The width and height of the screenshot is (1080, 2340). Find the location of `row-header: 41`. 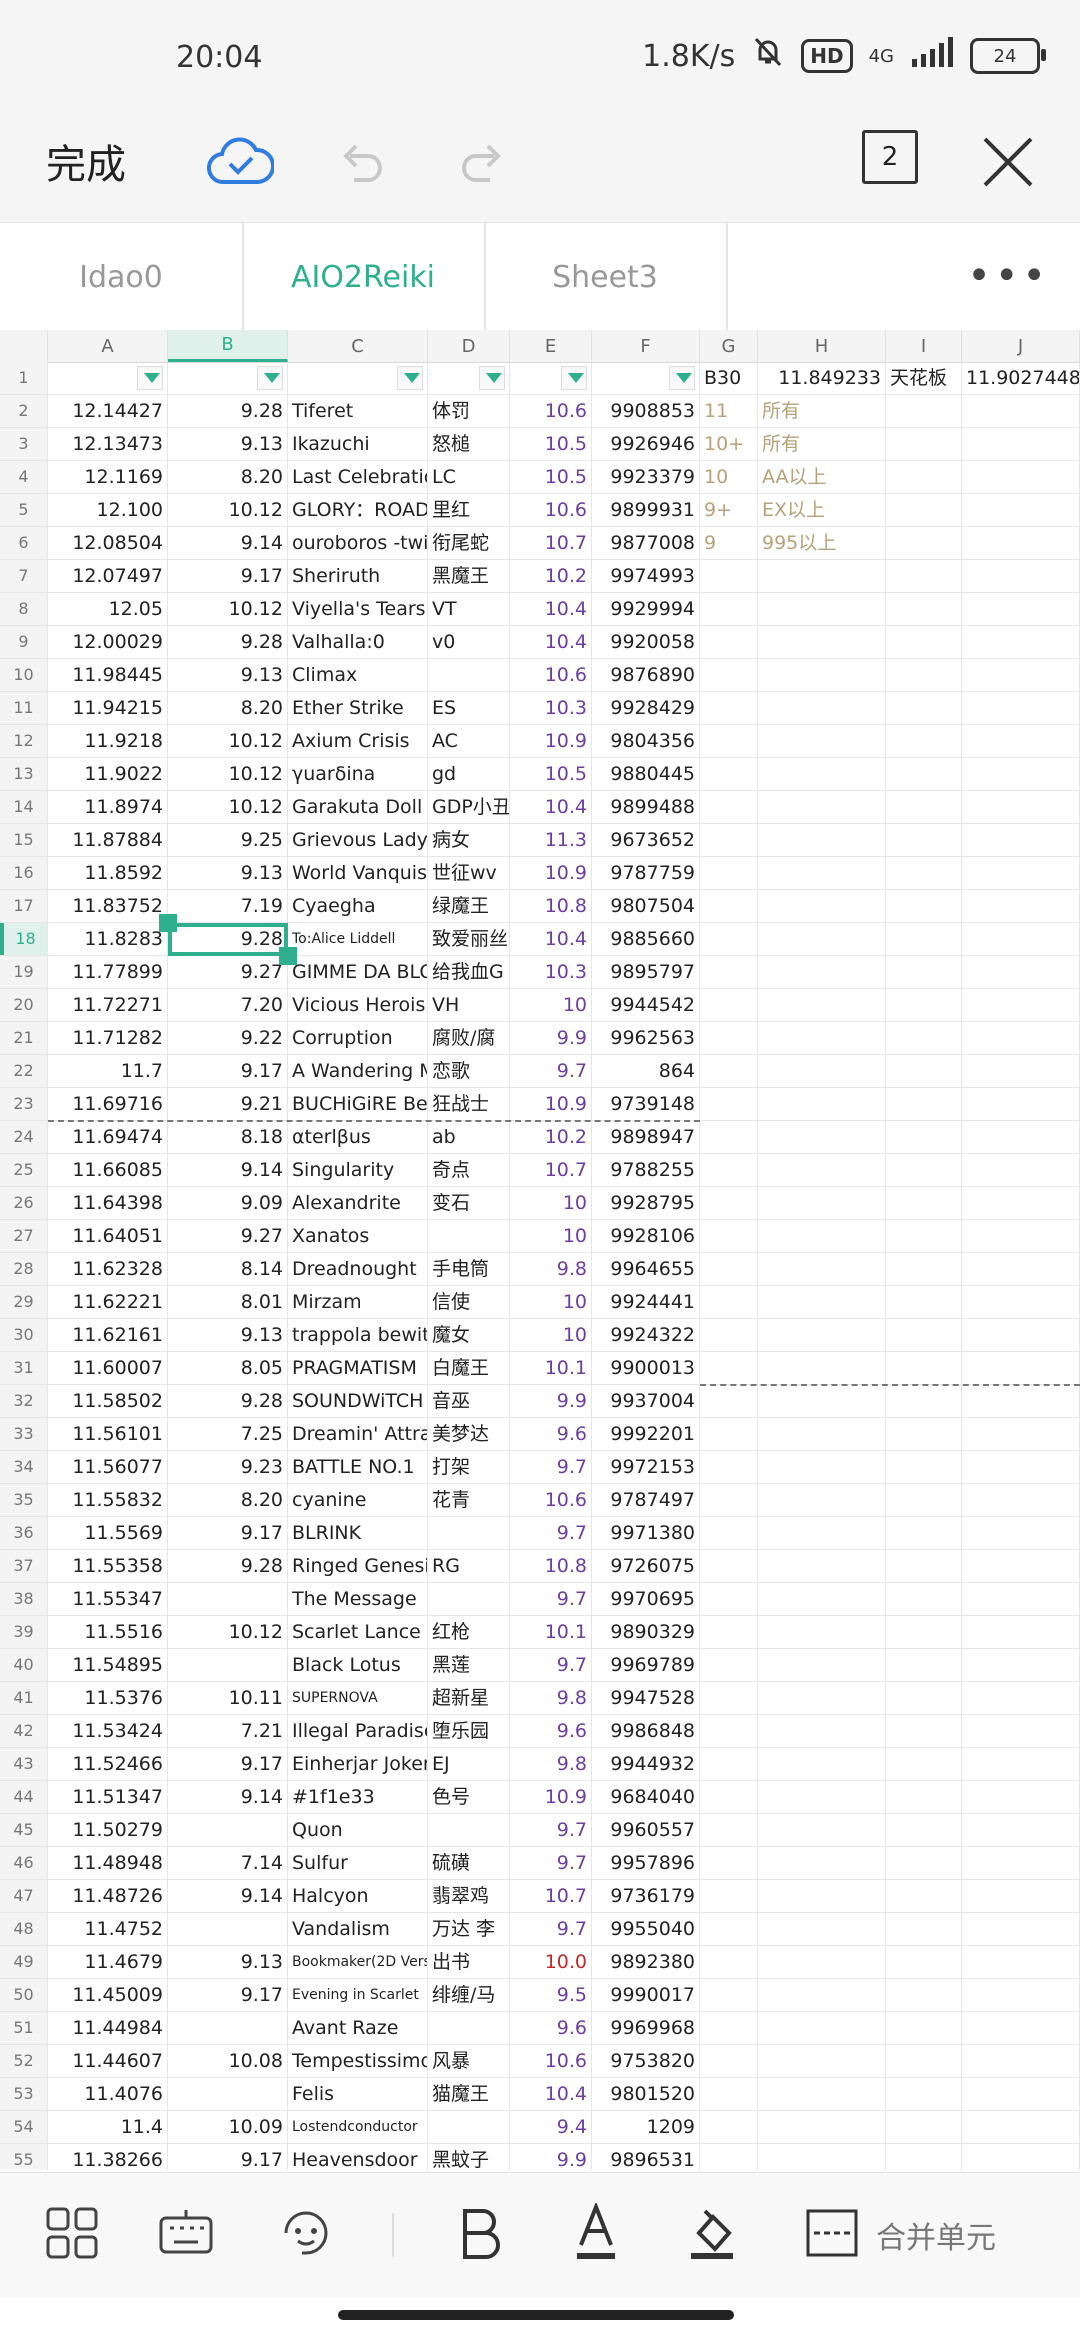

row-header: 41 is located at coordinates (24, 1698).